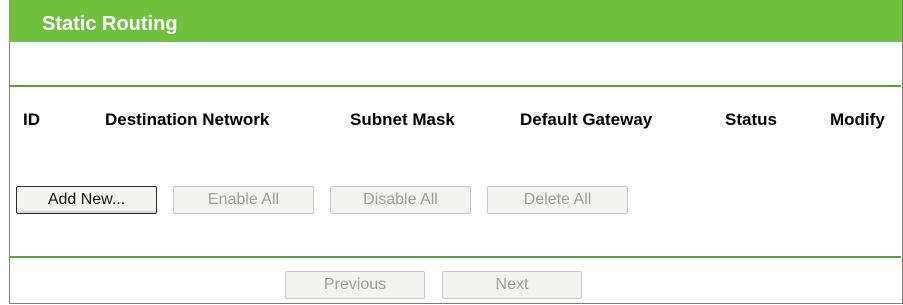 The image size is (903, 305). What do you see at coordinates (243, 200) in the screenshot?
I see `enable-all-button: Enable All` at bounding box center [243, 200].